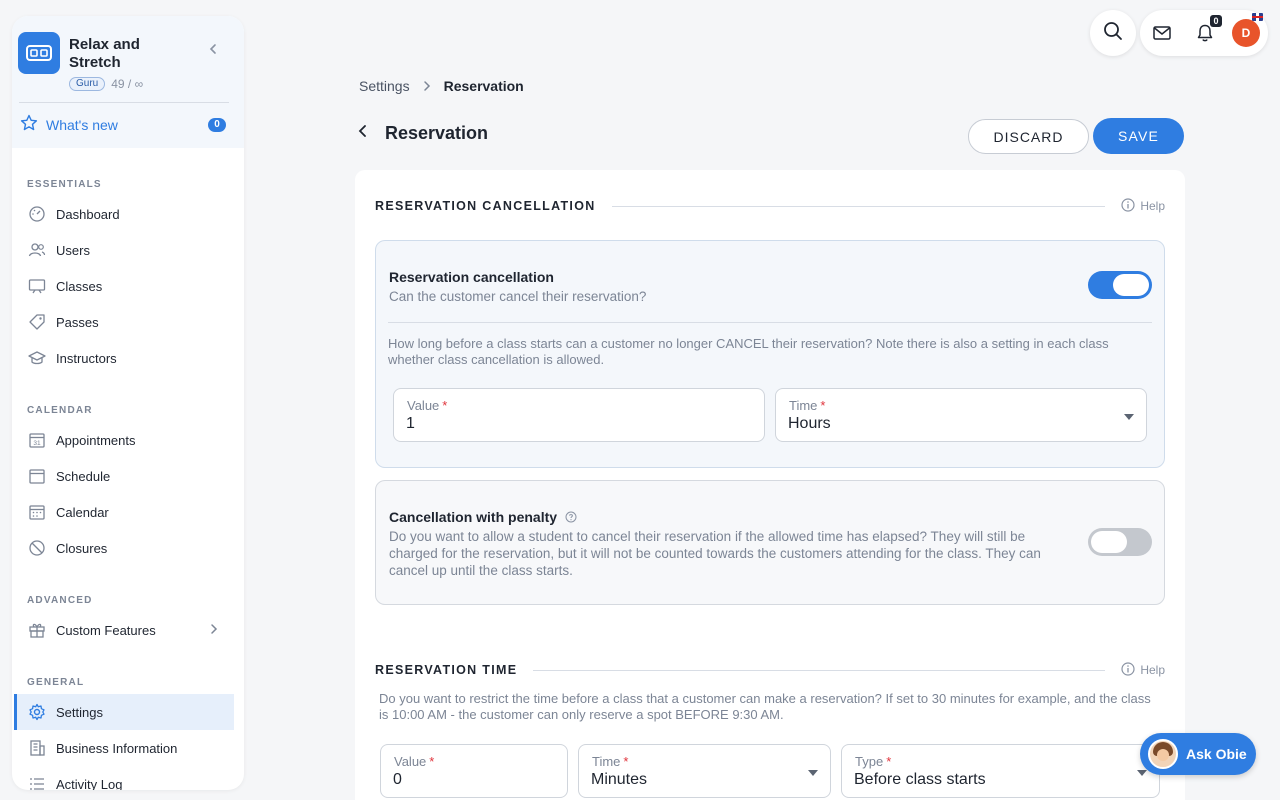 The image size is (1280, 800). Describe the element at coordinates (1163, 754) in the screenshot. I see `assistant-avatar` at that location.